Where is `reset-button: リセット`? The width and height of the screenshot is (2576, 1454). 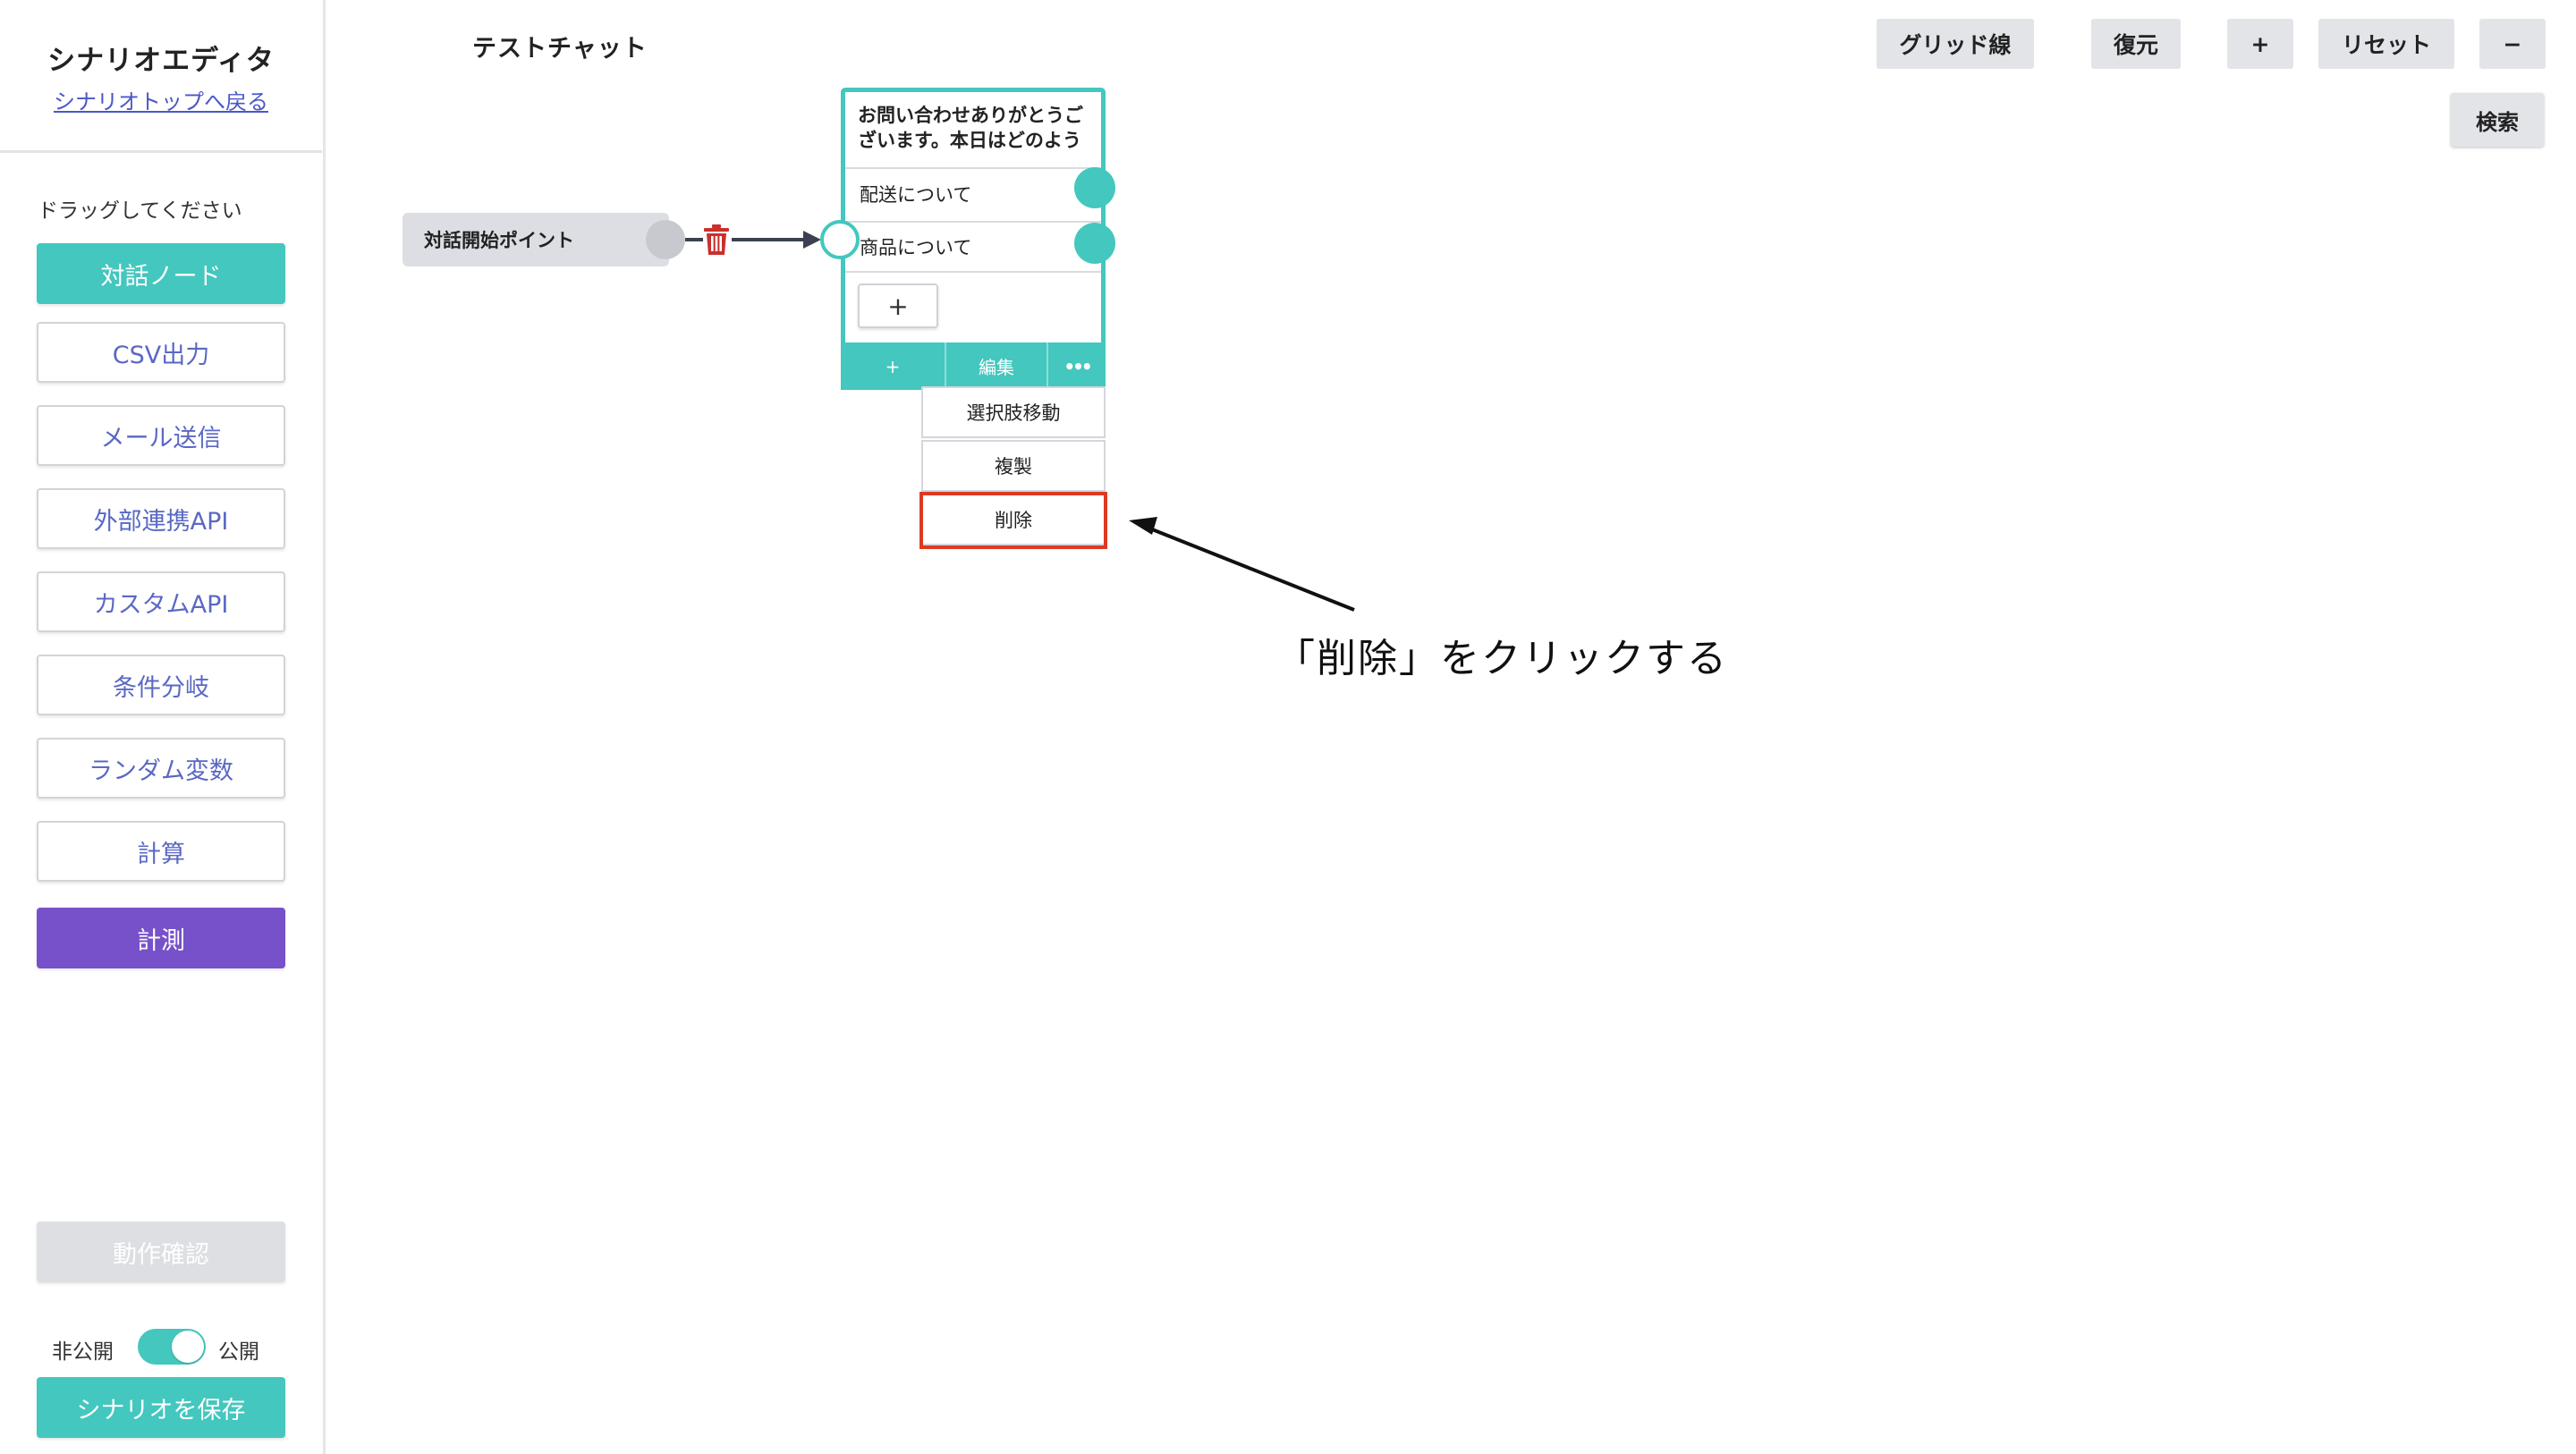 reset-button: リセット is located at coordinates (2386, 44).